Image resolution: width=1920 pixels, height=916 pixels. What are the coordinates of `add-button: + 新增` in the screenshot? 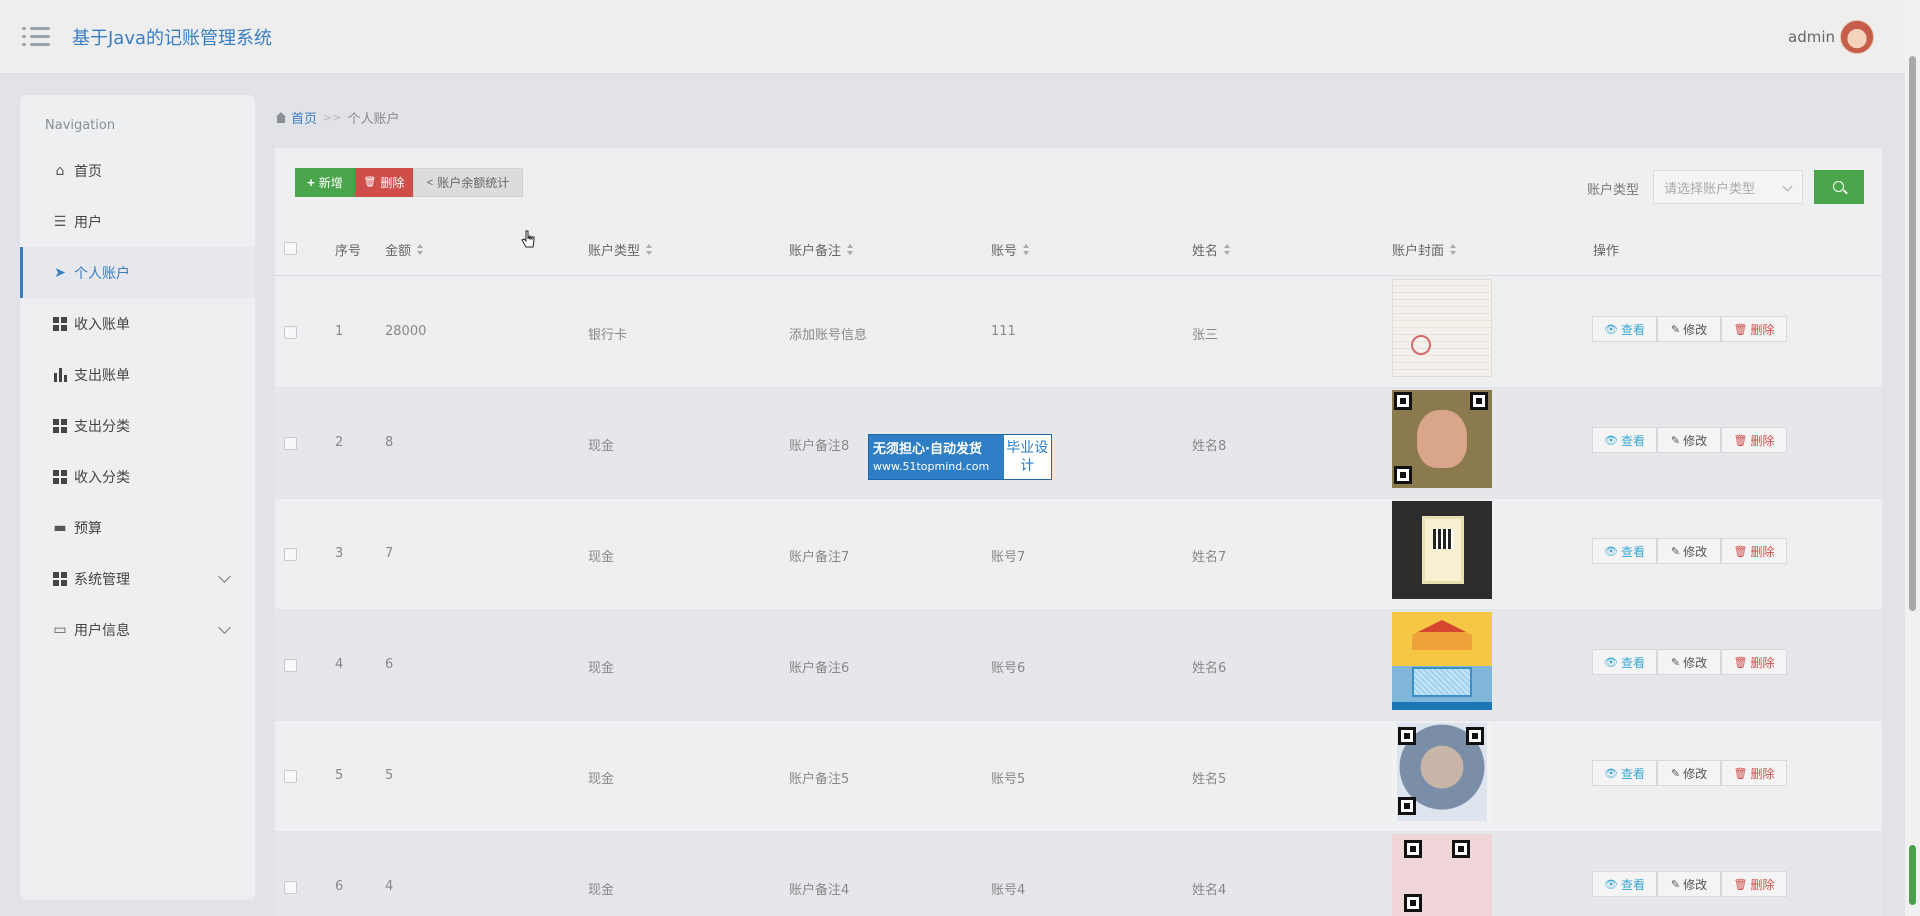 It's located at (325, 182).